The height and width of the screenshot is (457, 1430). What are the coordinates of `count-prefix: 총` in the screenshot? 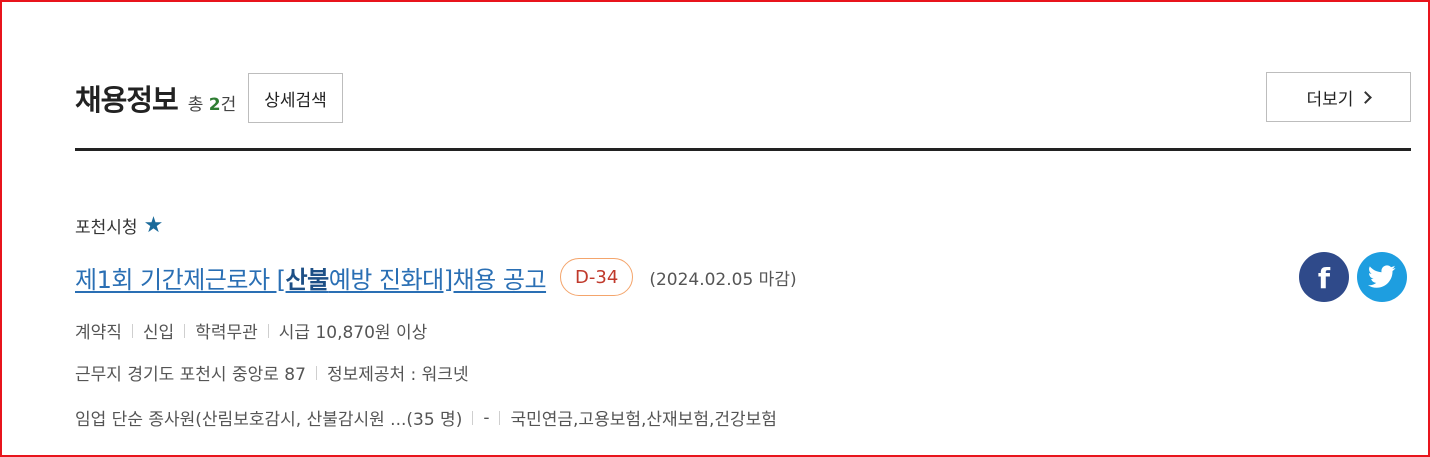 It's located at (195, 104).